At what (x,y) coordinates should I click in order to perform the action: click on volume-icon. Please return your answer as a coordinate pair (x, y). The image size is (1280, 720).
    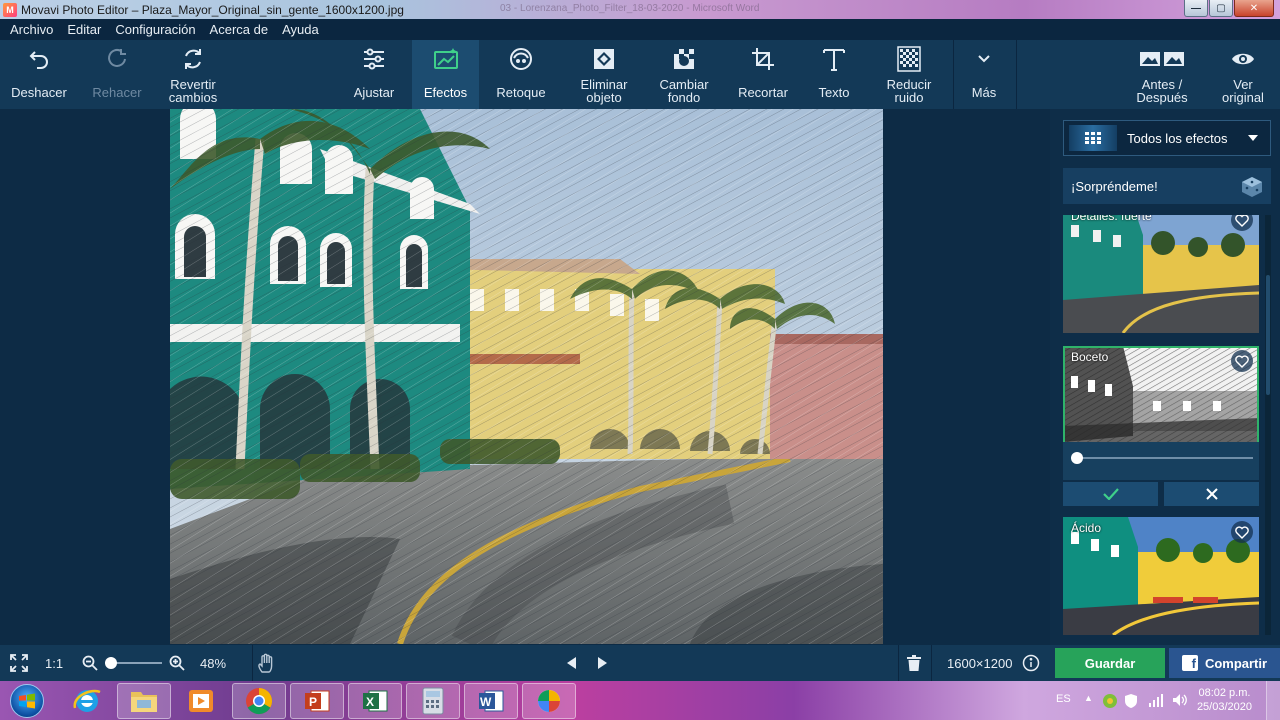
    Looking at the image, I should click on (1180, 700).